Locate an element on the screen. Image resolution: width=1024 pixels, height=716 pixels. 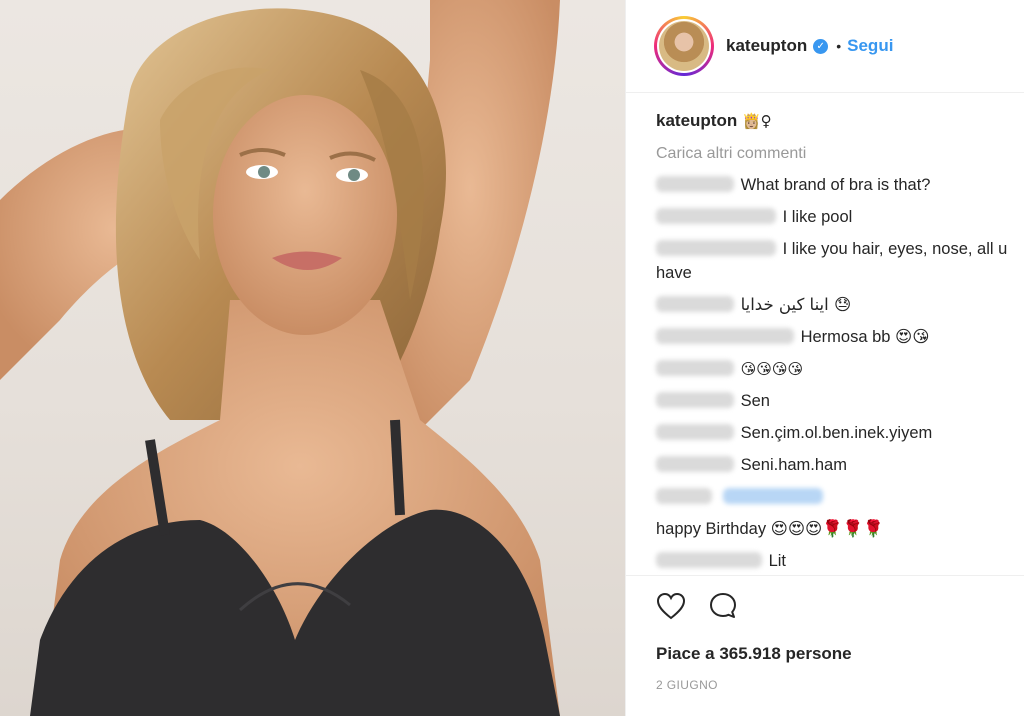
header-username: kateupton is located at coordinates (766, 46).